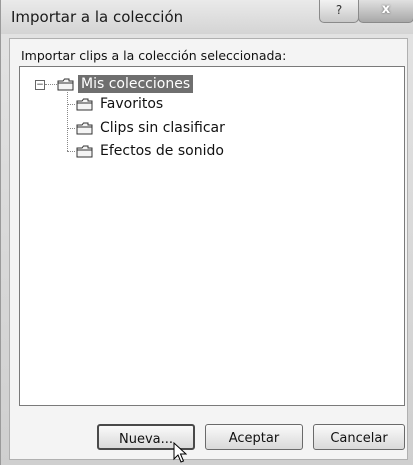 Image resolution: width=413 pixels, height=465 pixels. Describe the element at coordinates (339, 11) in the screenshot. I see `help-button: ?` at that location.